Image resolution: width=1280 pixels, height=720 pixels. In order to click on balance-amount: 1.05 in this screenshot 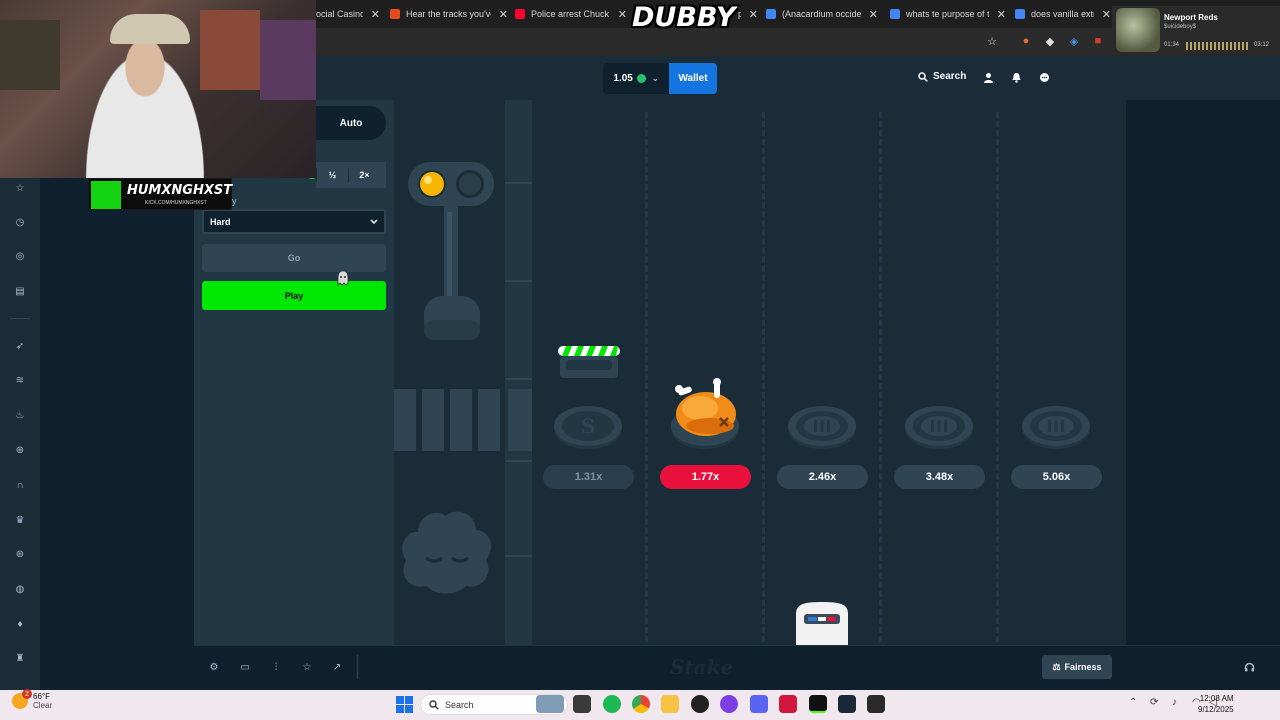, I will do `click(623, 78)`.